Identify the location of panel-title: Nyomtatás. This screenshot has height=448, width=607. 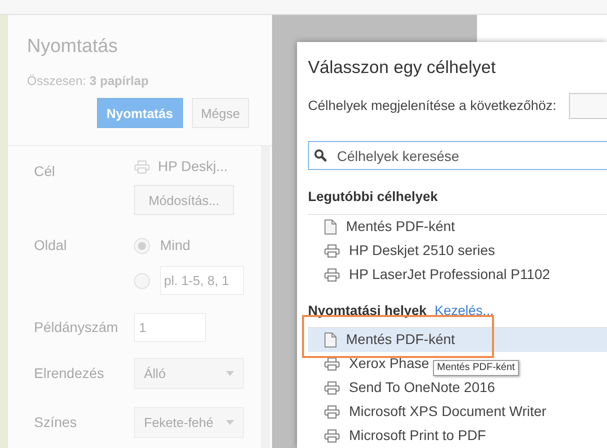
(73, 47).